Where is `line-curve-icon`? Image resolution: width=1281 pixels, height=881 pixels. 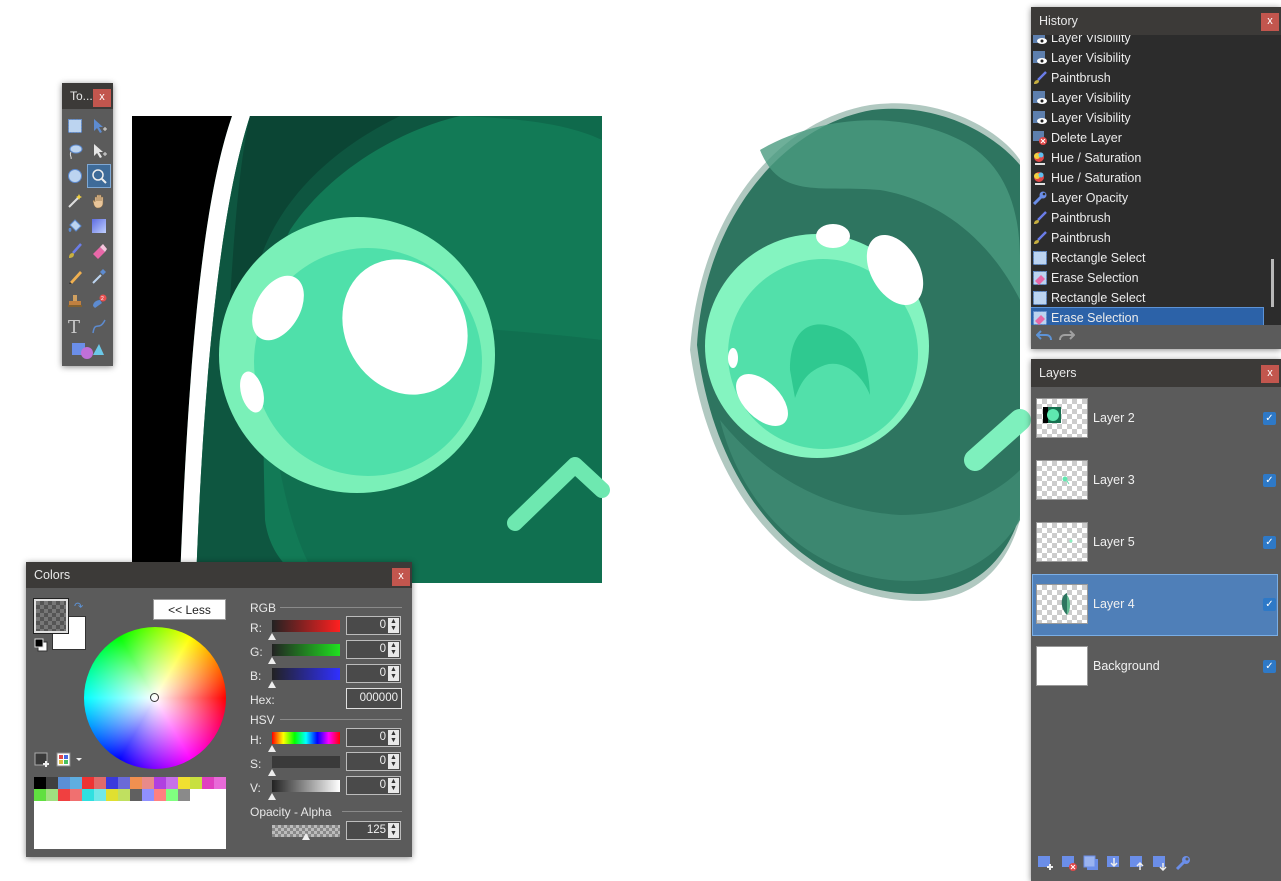
line-curve-icon is located at coordinates (99, 326).